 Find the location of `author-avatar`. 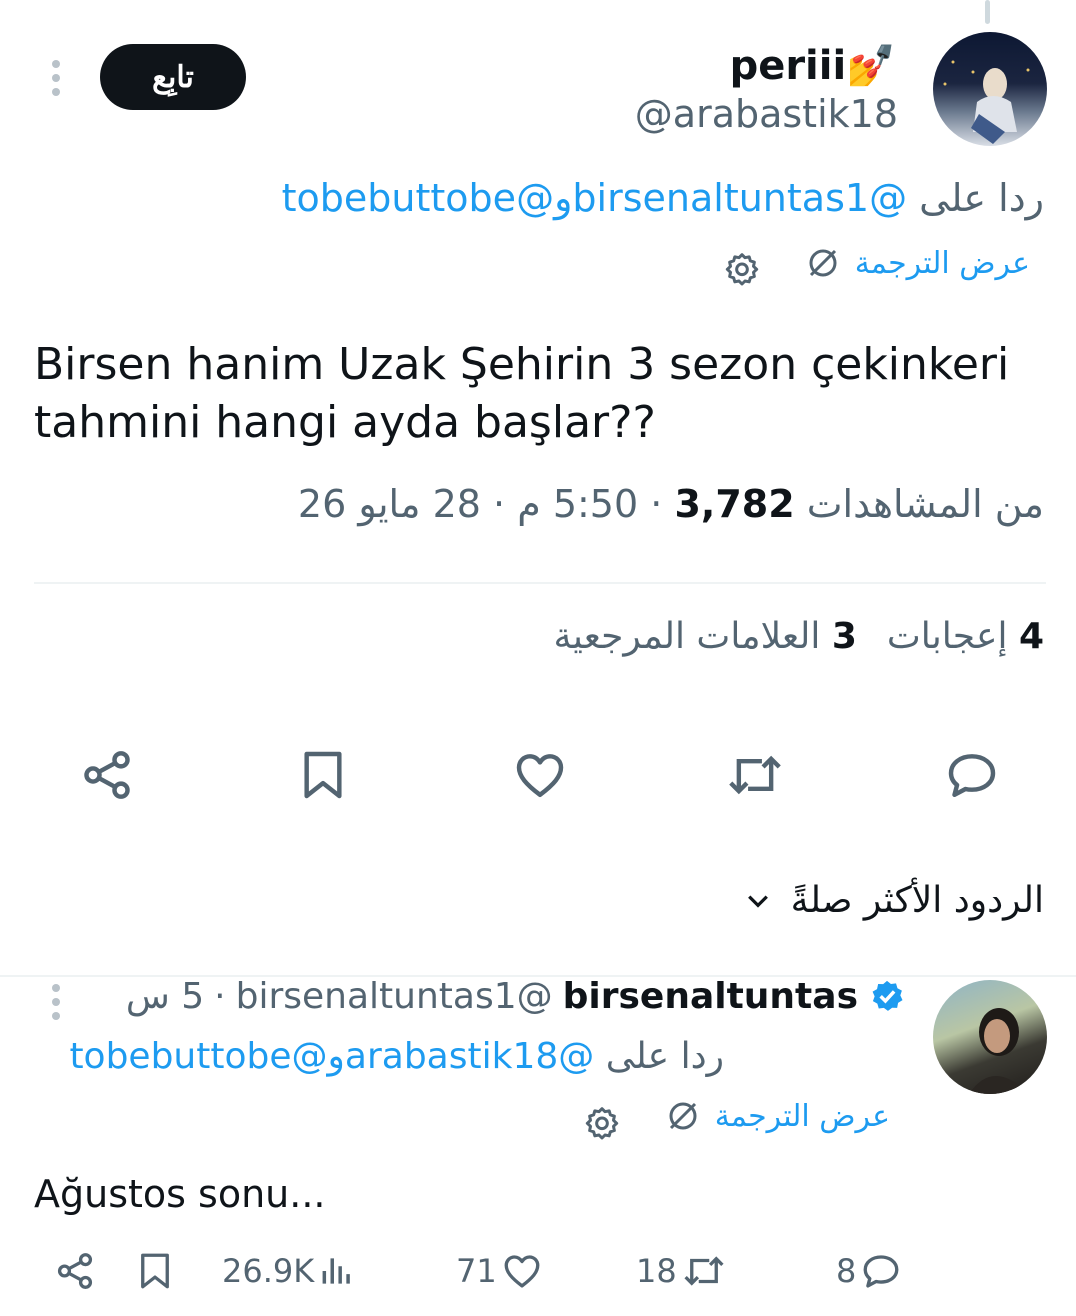

author-avatar is located at coordinates (990, 89).